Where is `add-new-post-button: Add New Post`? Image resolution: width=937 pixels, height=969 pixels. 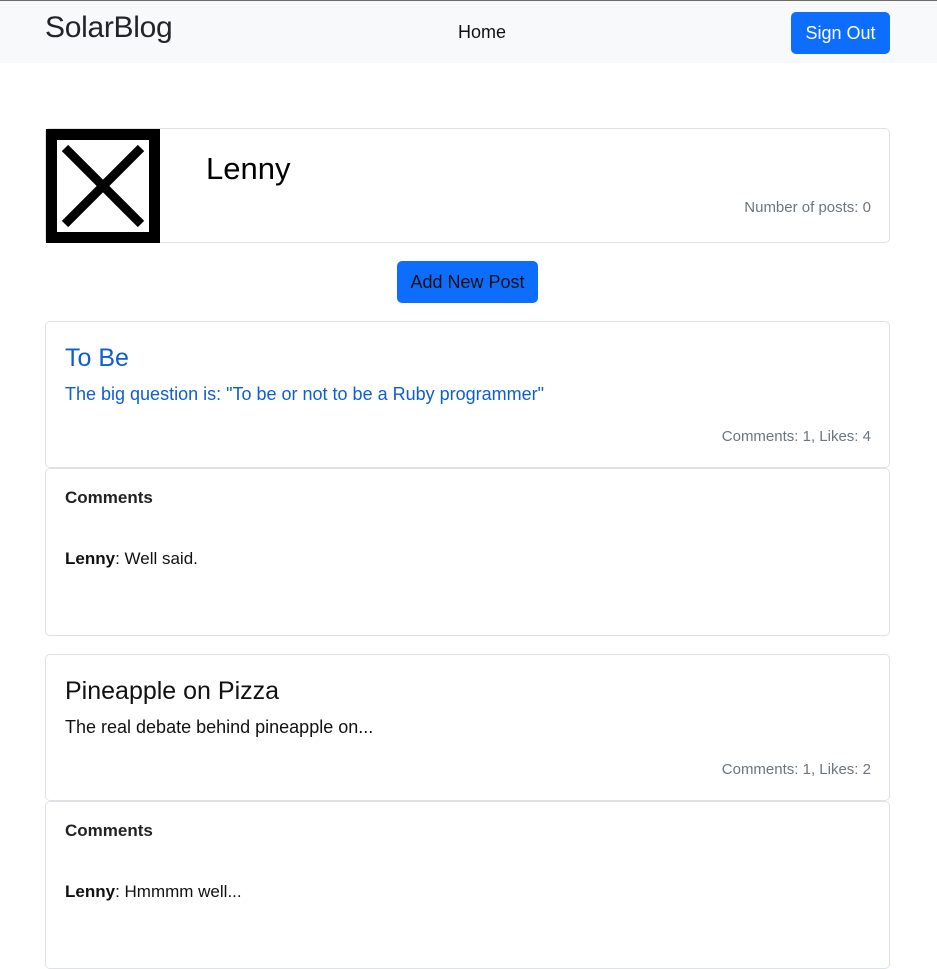 add-new-post-button: Add New Post is located at coordinates (467, 282).